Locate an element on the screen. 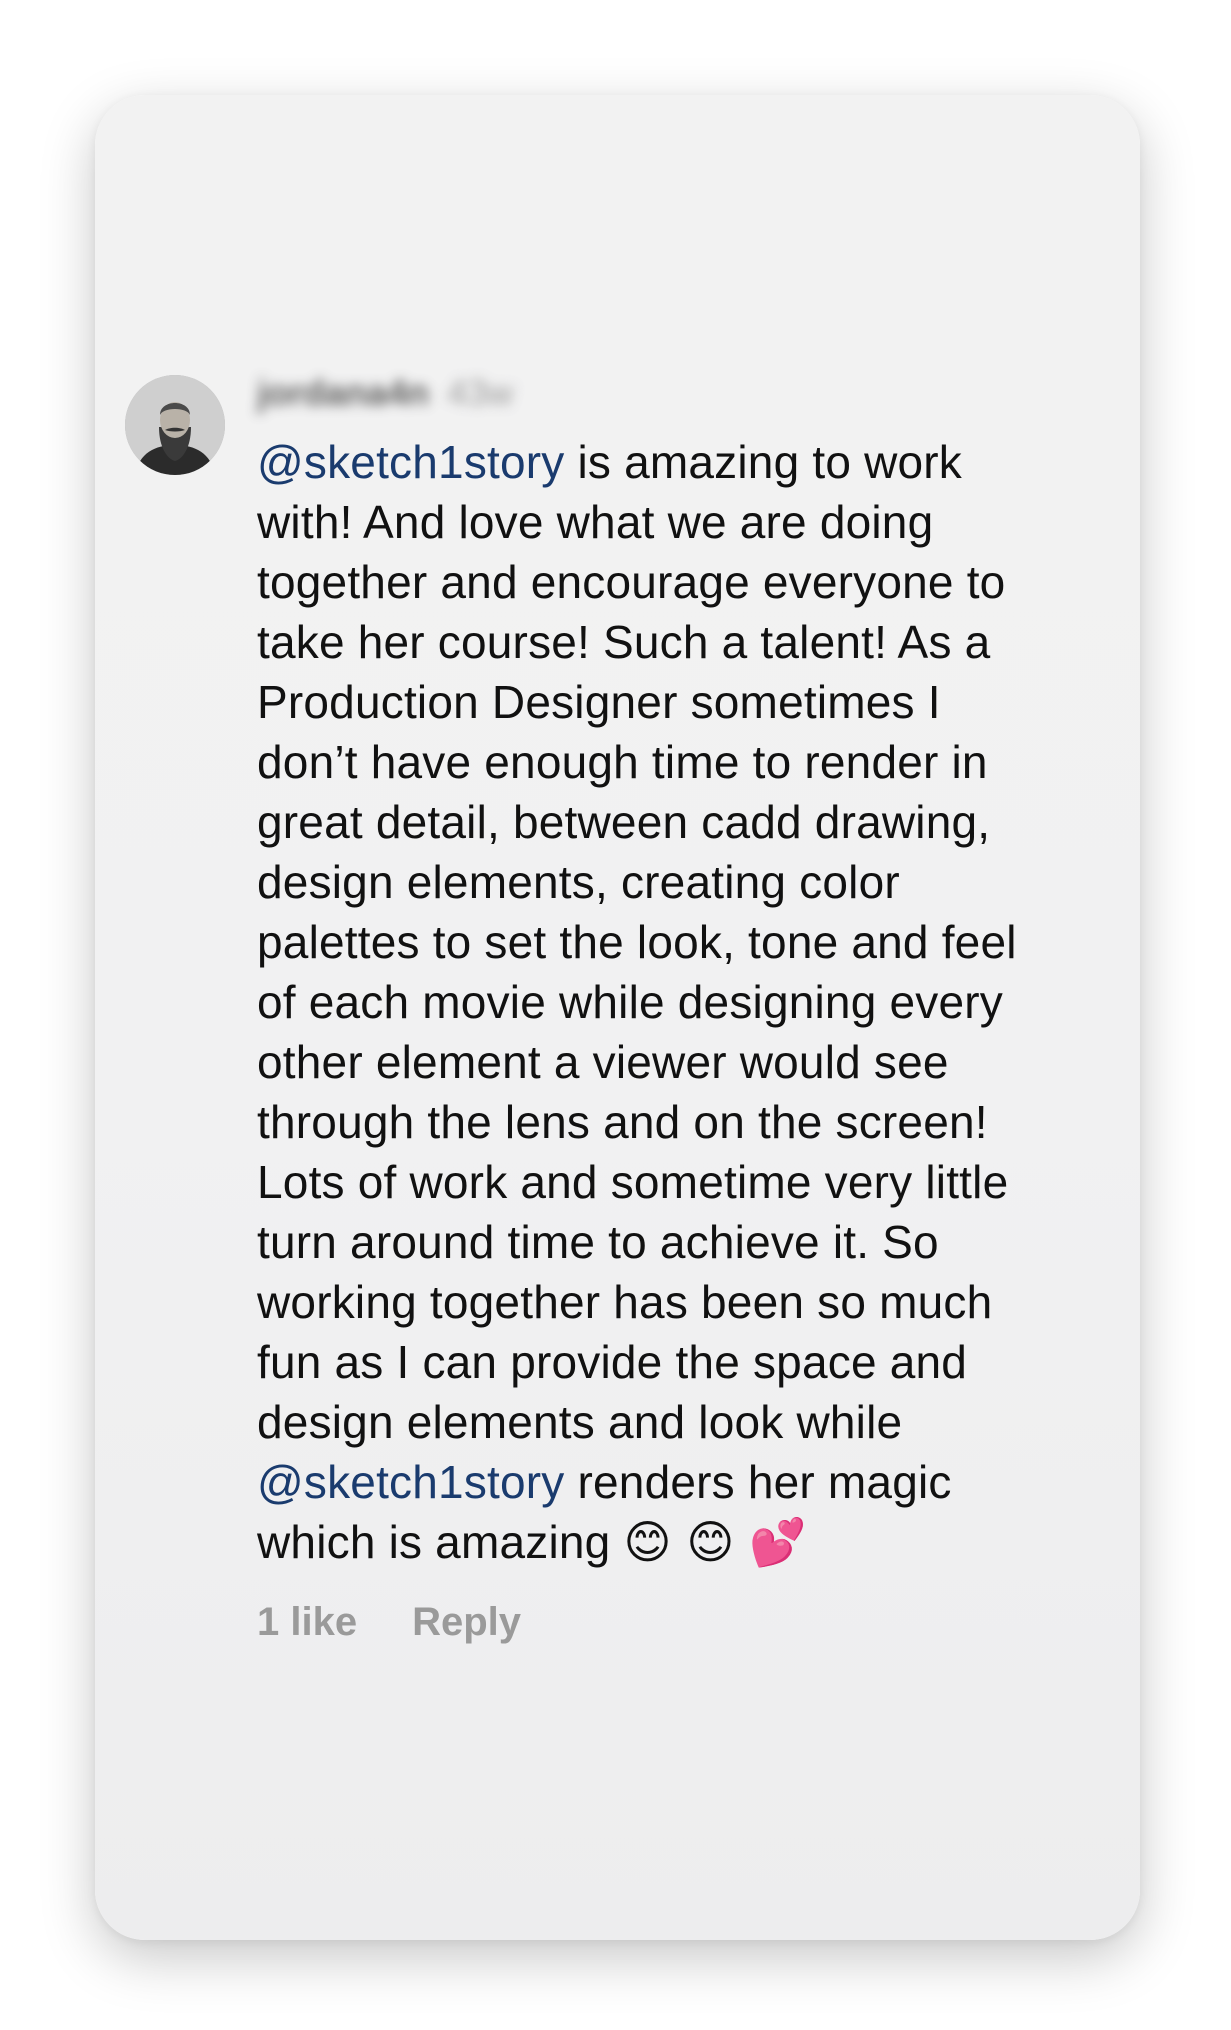 The width and height of the screenshot is (1231, 2030). comment-line: design elements, creating color is located at coordinates (687, 882).